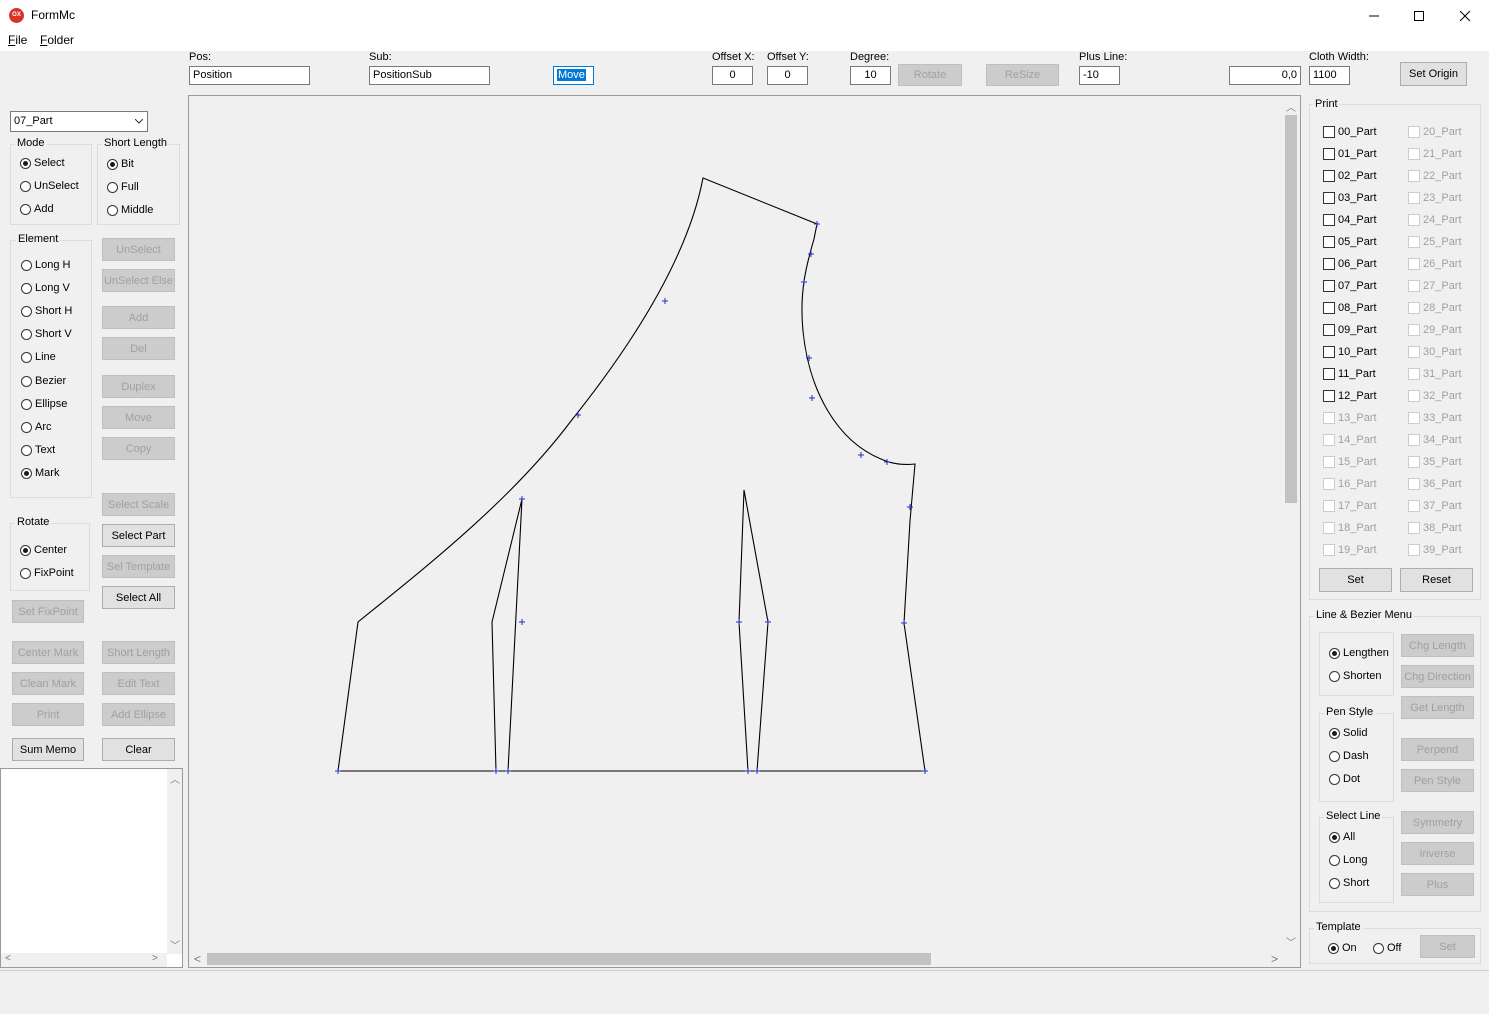 This screenshot has width=1489, height=1014. I want to click on menu-folder: Folder, so click(57, 40).